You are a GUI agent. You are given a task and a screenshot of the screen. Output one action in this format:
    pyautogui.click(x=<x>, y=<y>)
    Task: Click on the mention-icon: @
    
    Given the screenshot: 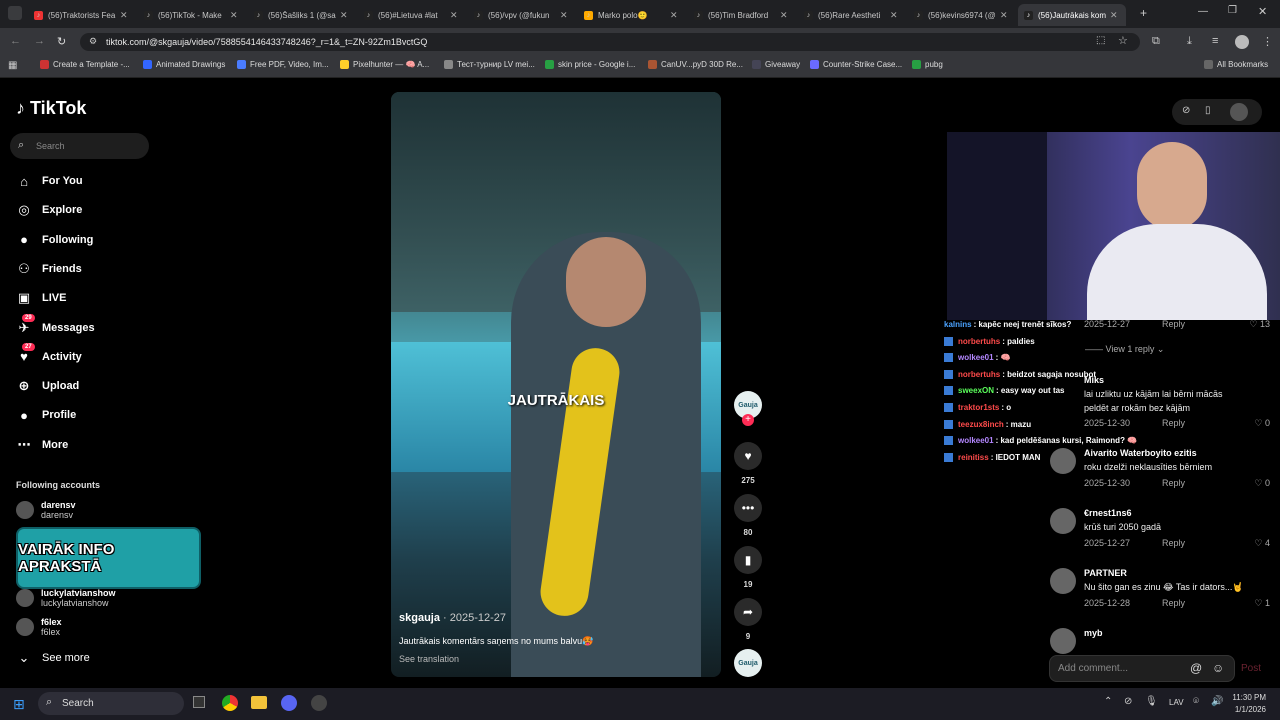 What is the action you would take?
    pyautogui.click(x=1196, y=668)
    